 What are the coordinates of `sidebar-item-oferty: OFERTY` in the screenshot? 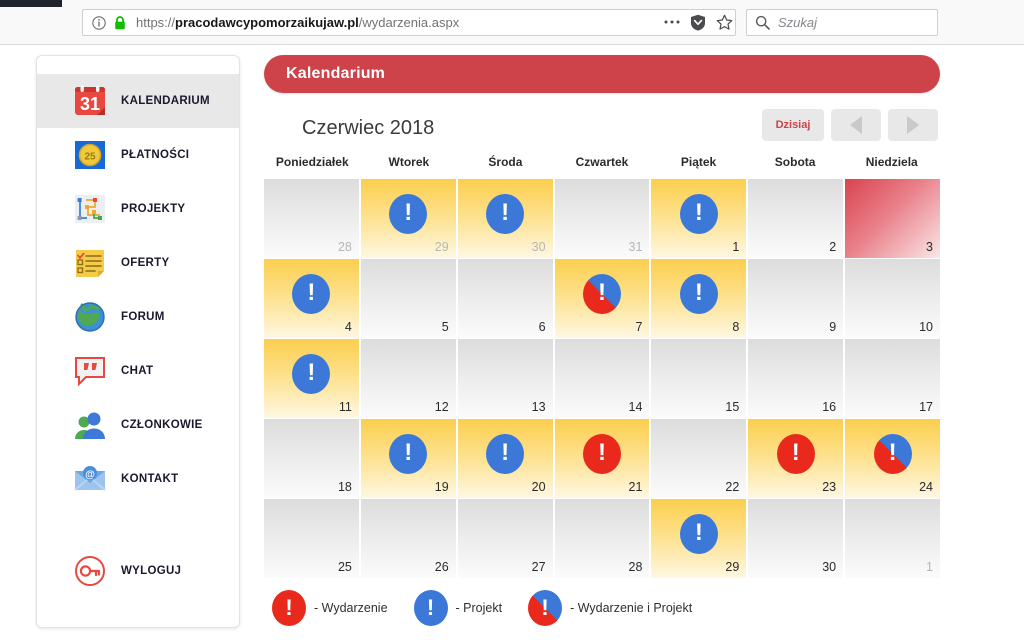 It's located at (138, 263).